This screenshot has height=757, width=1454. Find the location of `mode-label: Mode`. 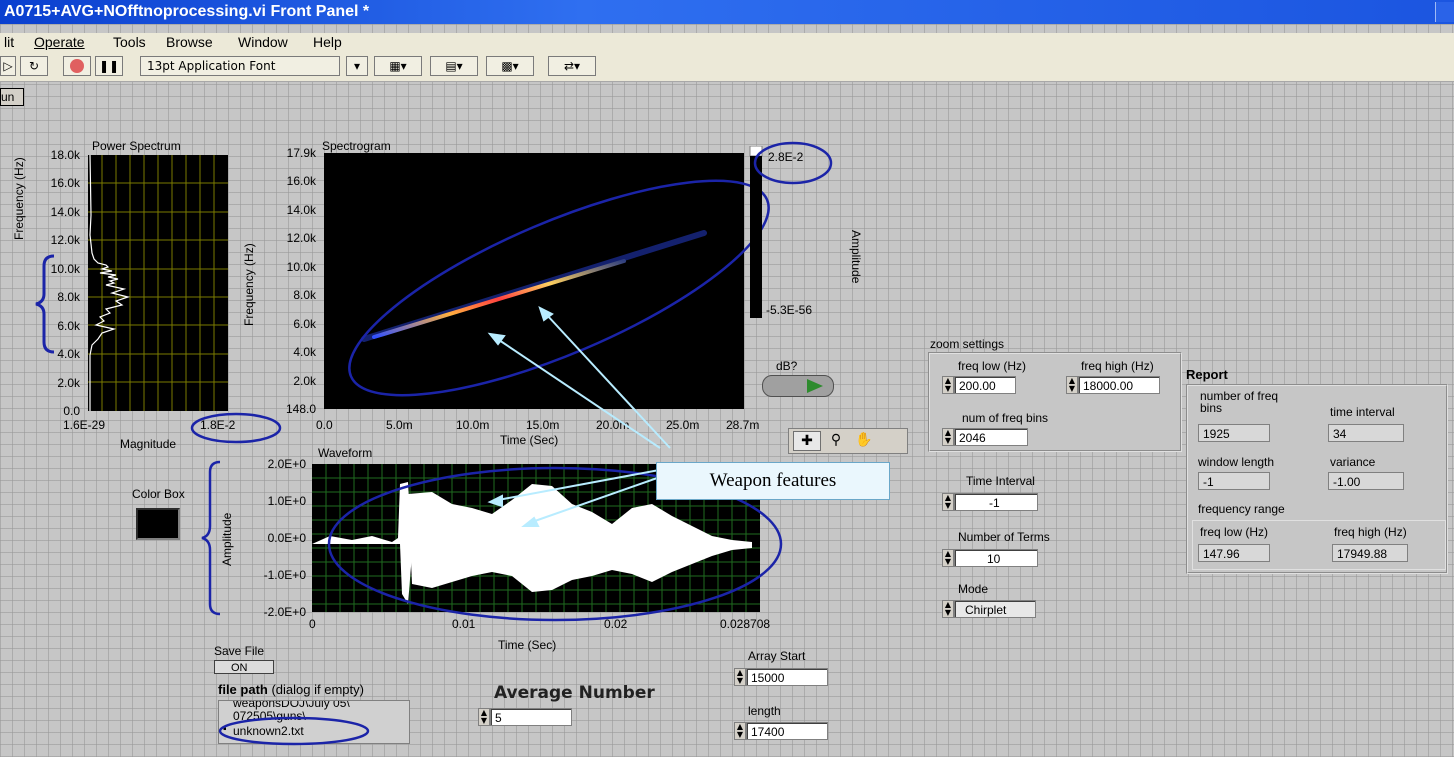

mode-label: Mode is located at coordinates (973, 589).